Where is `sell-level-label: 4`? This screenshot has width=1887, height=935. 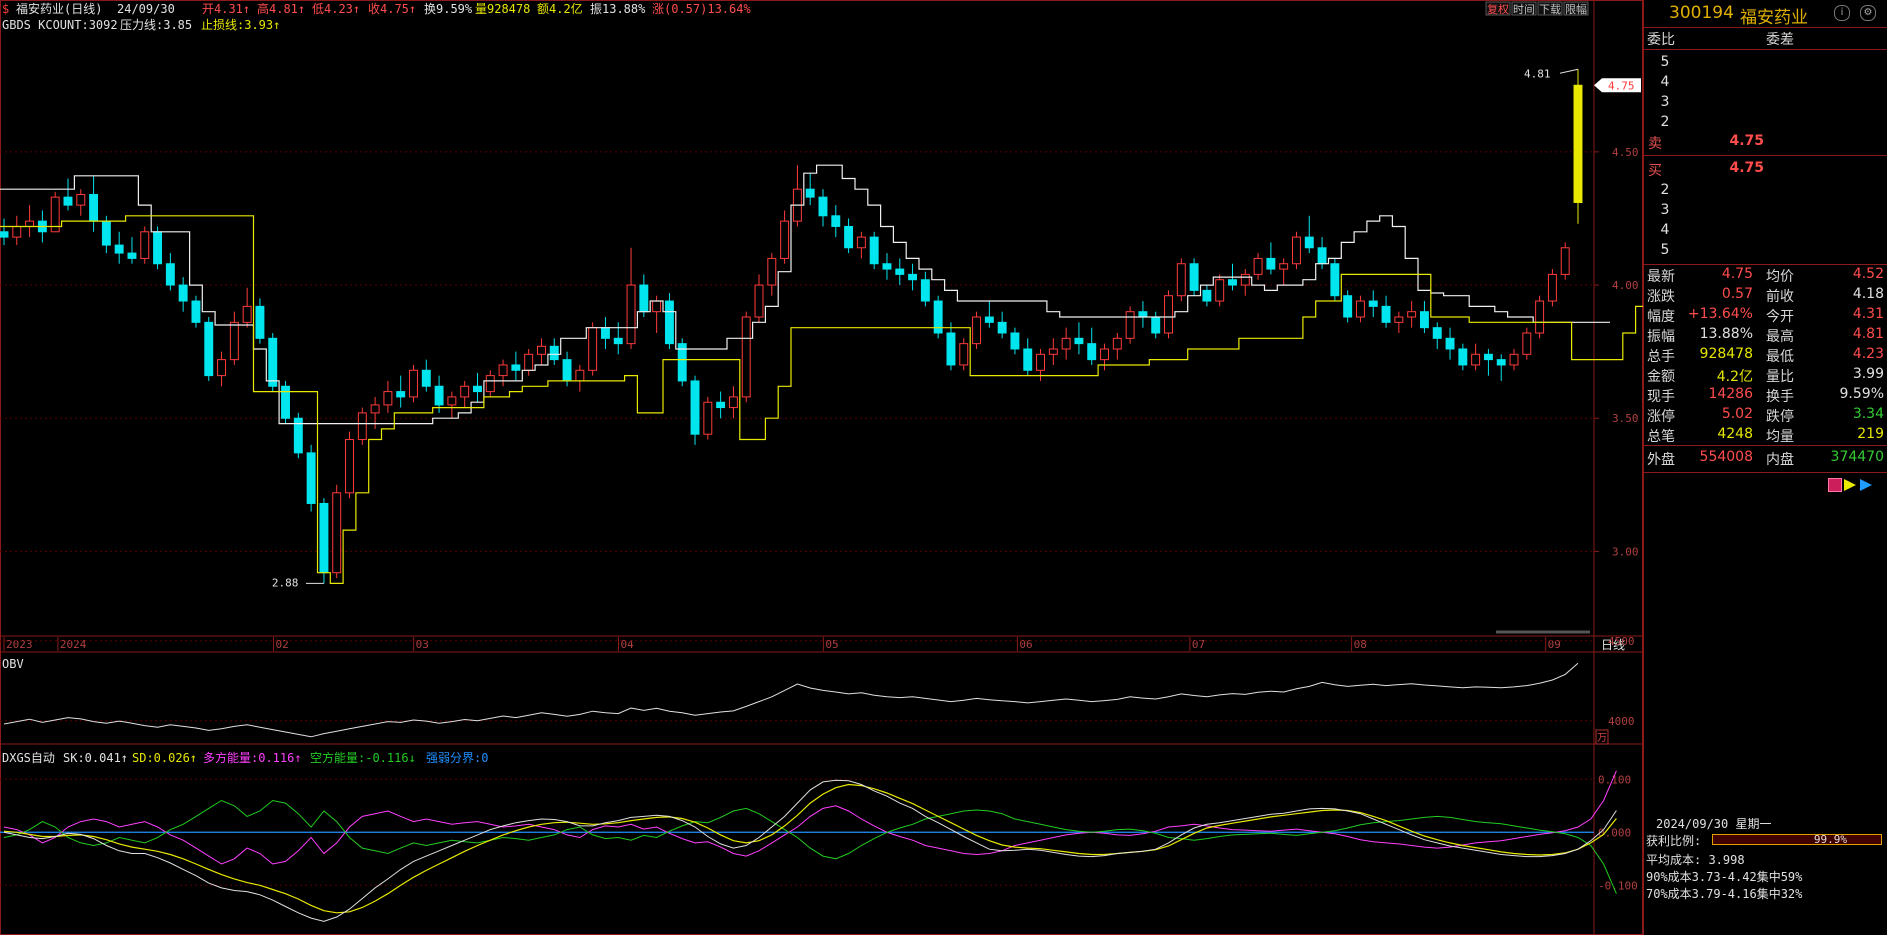 sell-level-label: 4 is located at coordinates (1665, 82).